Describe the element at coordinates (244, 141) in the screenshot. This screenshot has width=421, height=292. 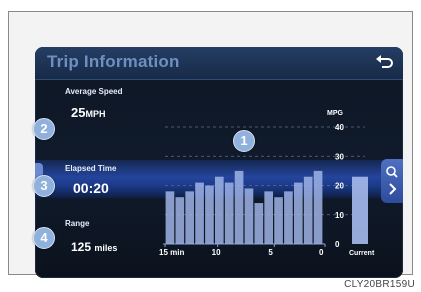
I see `callout-1: 1` at that location.